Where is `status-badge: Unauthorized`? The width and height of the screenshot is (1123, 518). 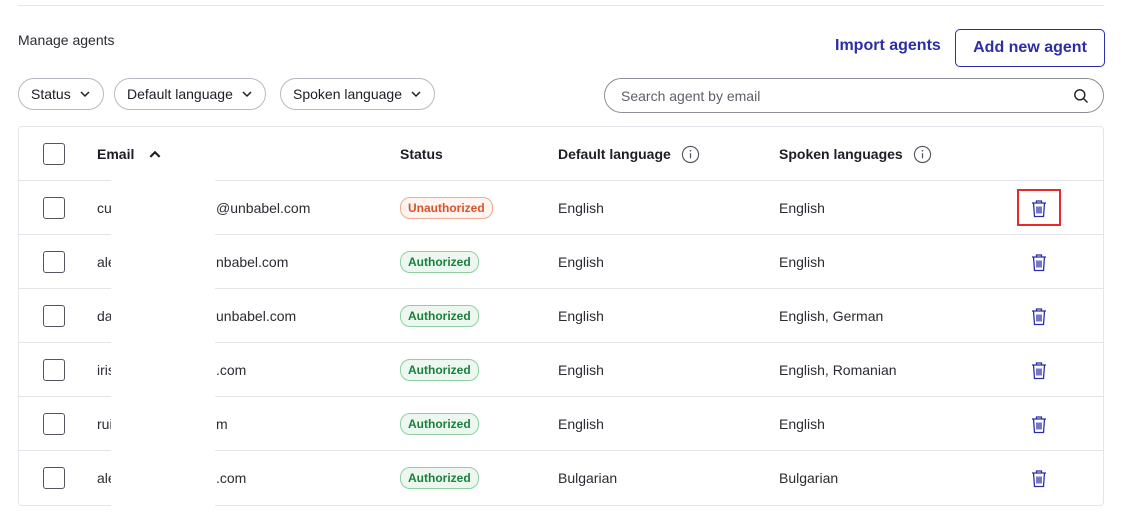
status-badge: Unauthorized is located at coordinates (446, 208).